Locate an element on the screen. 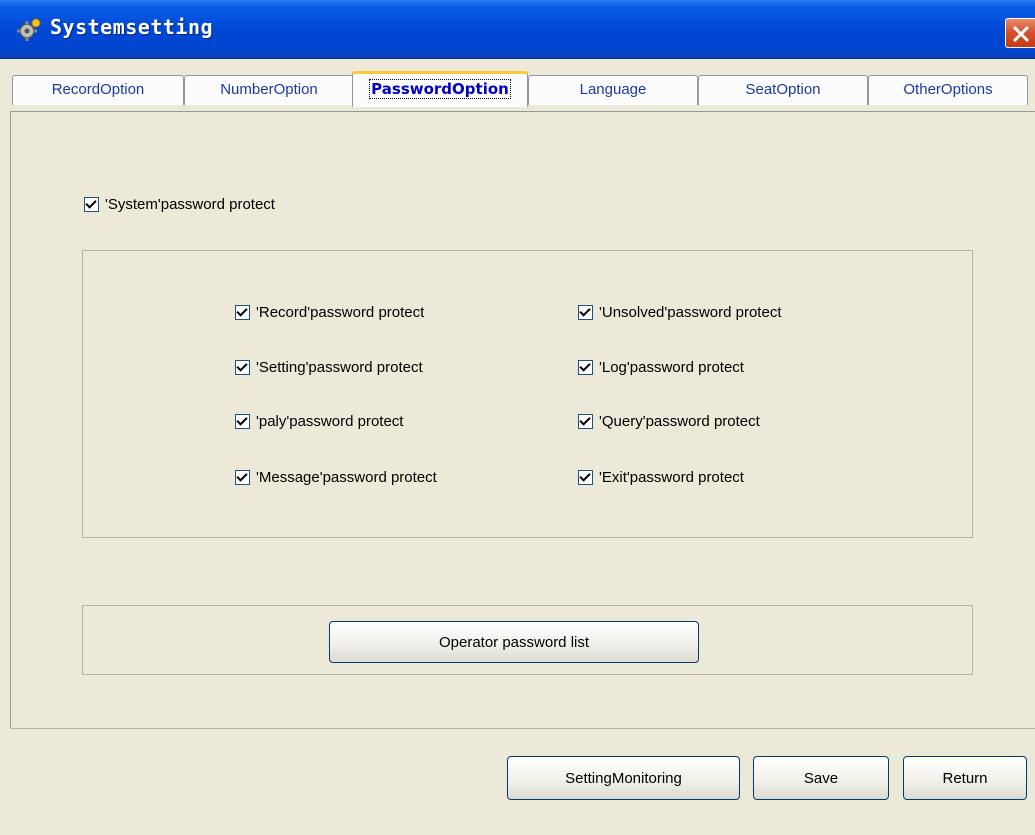  checkbox-label: 'Setting'password protect is located at coordinates (339, 367).